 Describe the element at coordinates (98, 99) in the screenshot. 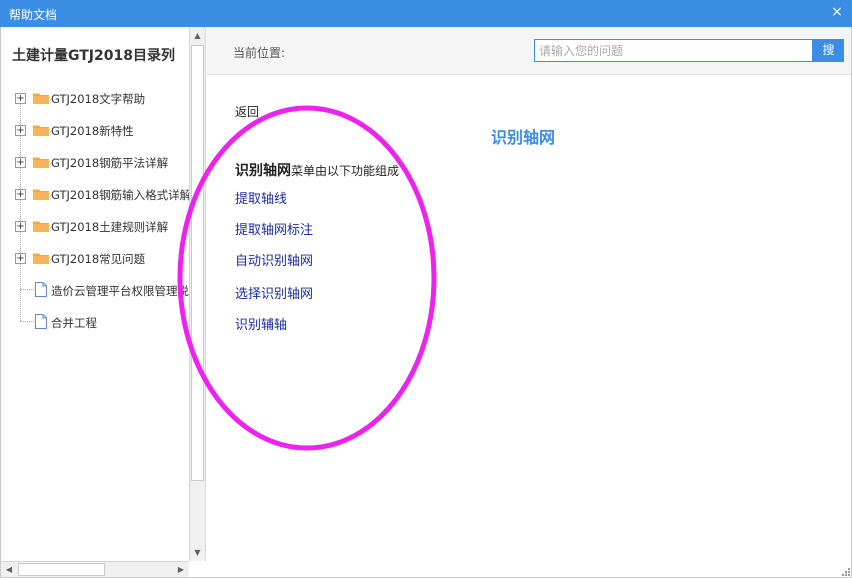

I see `tree-item-label: GTJ2018文字帮助` at that location.